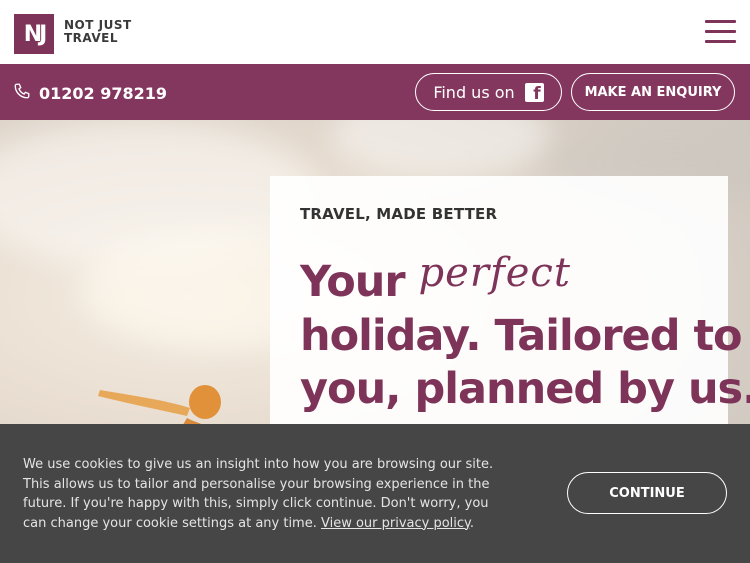 The width and height of the screenshot is (750, 563). I want to click on brand-name-line2: TRAVEL, so click(91, 38).